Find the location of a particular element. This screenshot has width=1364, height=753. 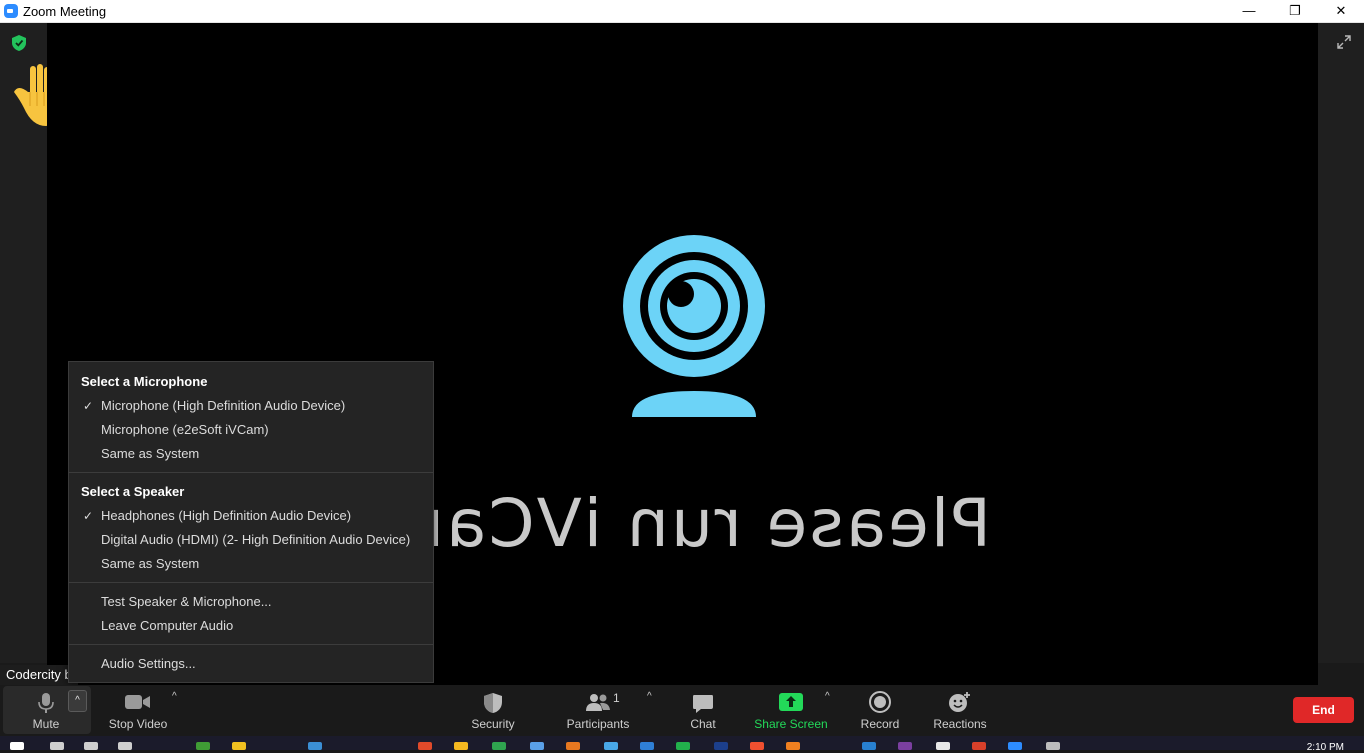

security-button: Security is located at coordinates (493, 710).